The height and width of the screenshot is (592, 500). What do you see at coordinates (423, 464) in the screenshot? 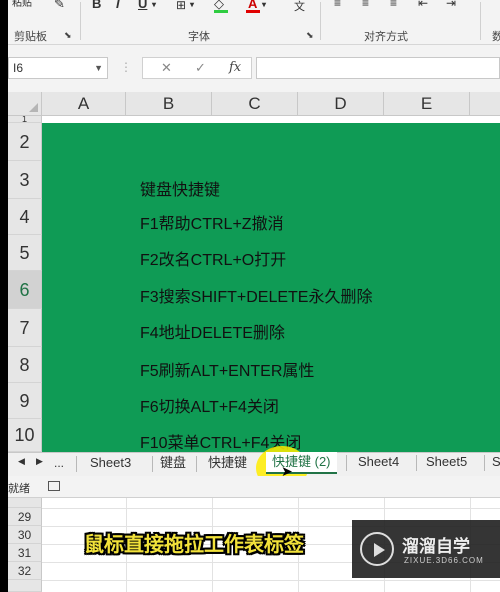
I see `sheet-tab-bar-right: Sheet4 Sheet5 S` at bounding box center [423, 464].